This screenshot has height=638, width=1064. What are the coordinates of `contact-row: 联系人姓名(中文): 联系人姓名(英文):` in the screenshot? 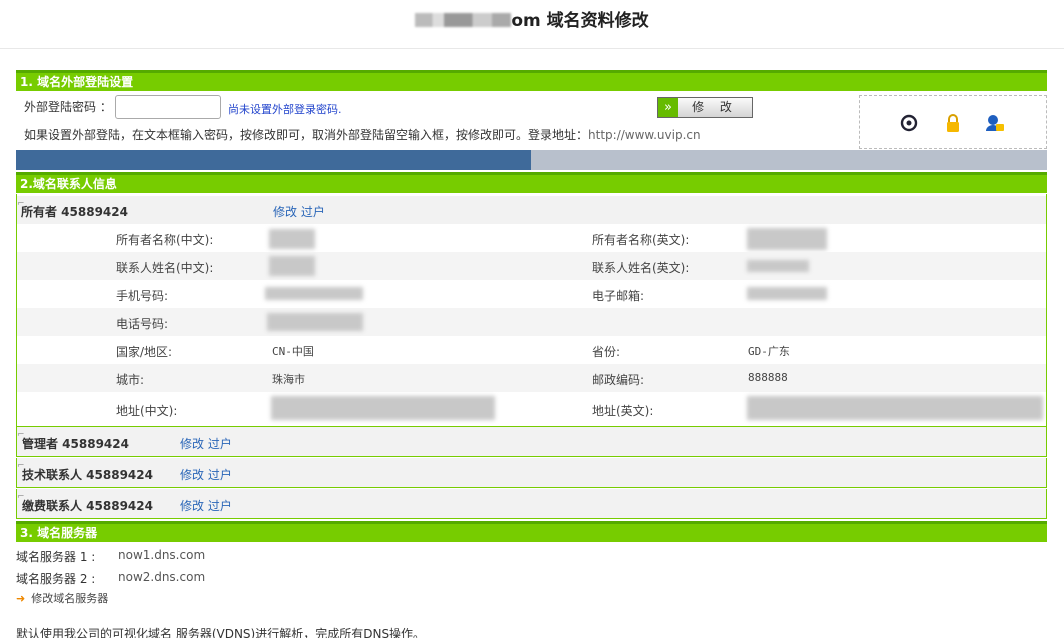 It's located at (531, 266).